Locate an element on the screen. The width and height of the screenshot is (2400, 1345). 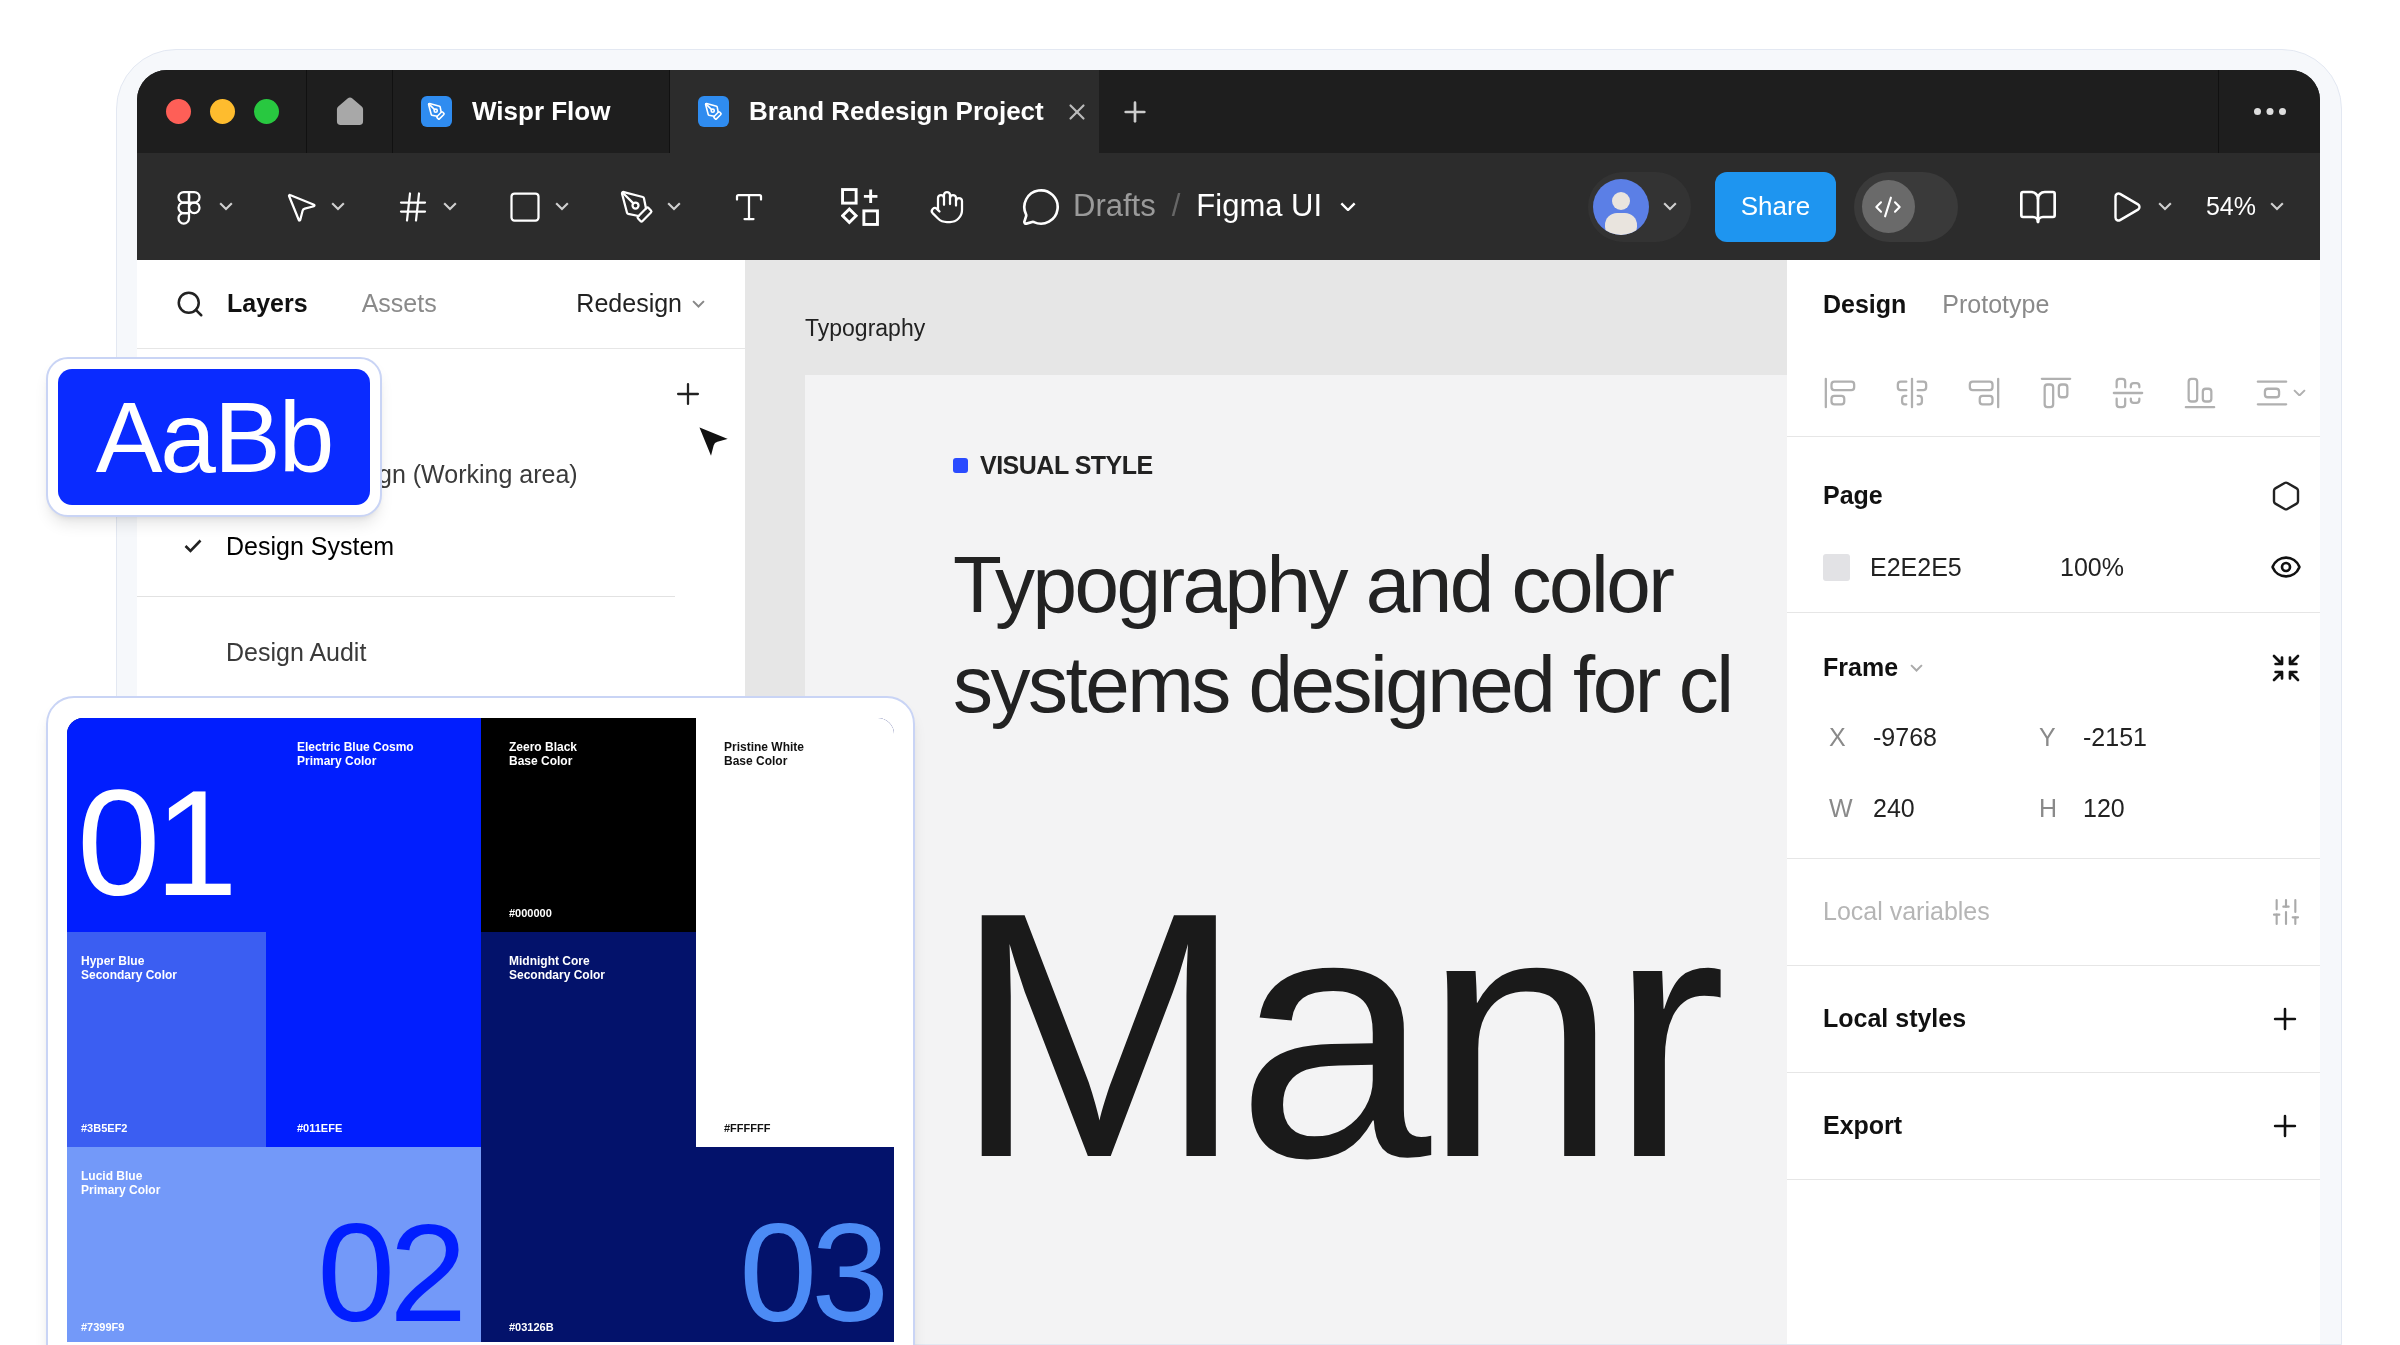
hex-code: #000000 is located at coordinates (530, 913).